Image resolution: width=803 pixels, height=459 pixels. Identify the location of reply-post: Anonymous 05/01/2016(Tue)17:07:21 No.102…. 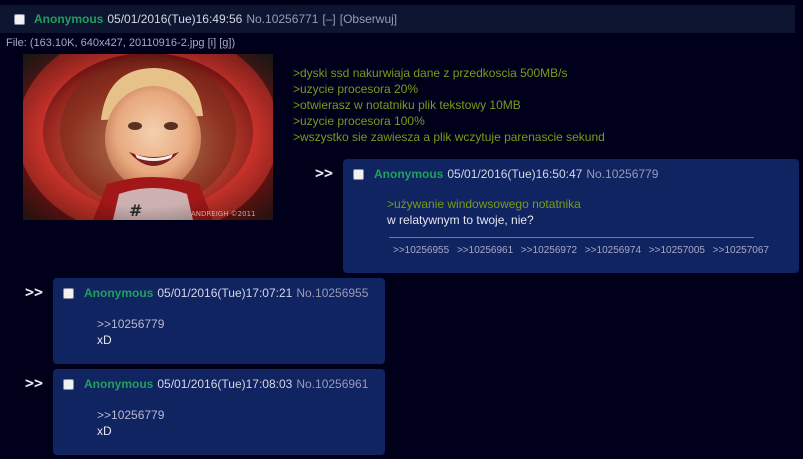
(219, 321).